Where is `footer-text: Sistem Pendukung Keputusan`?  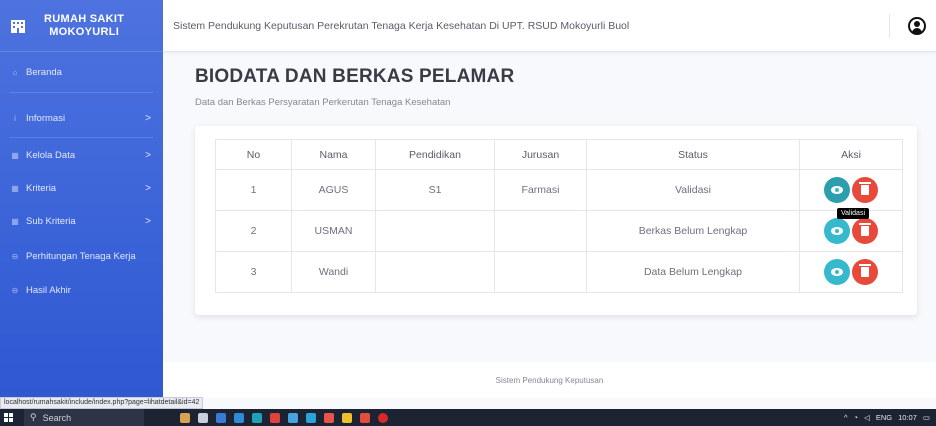
footer-text: Sistem Pendukung Keputusan is located at coordinates (549, 380).